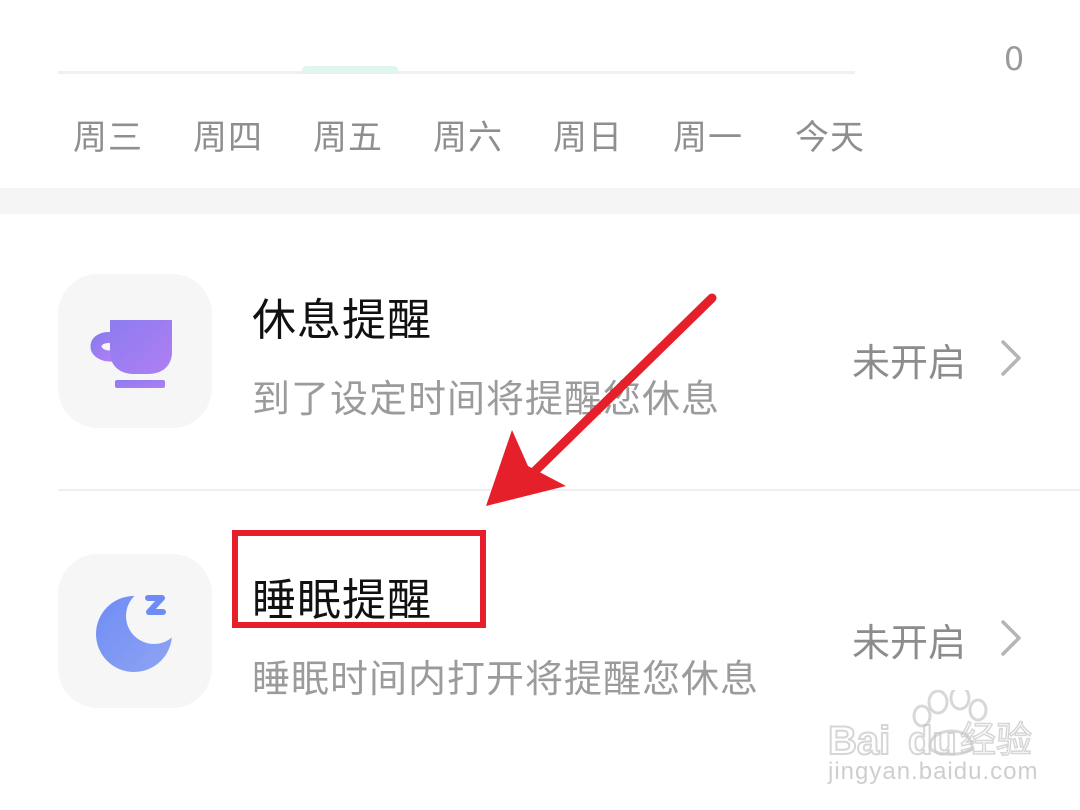 The width and height of the screenshot is (1080, 810). I want to click on day-label-today: 今天, so click(830, 134).